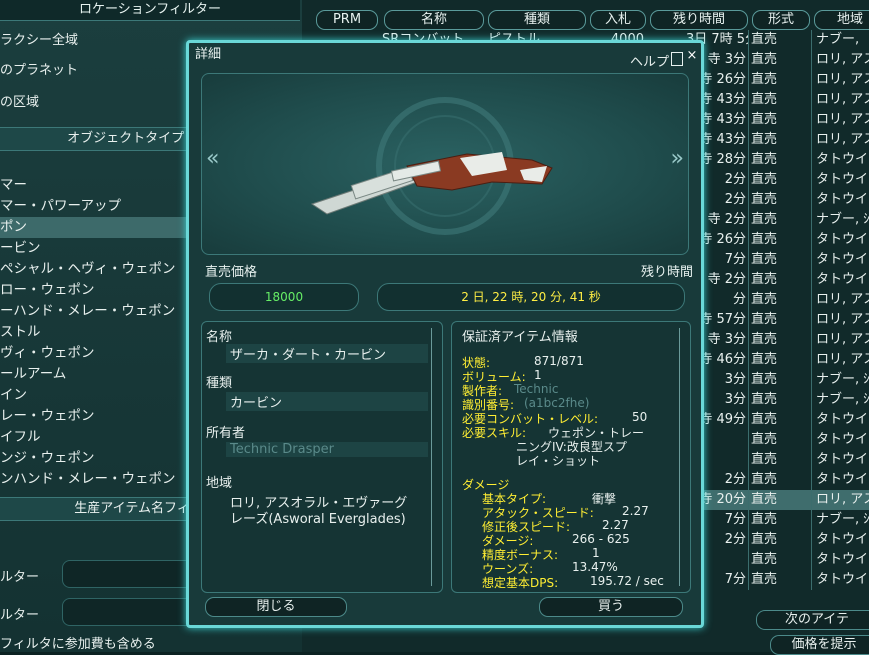  What do you see at coordinates (677, 158) in the screenshot?
I see `next-image-arrow-icon: »` at bounding box center [677, 158].